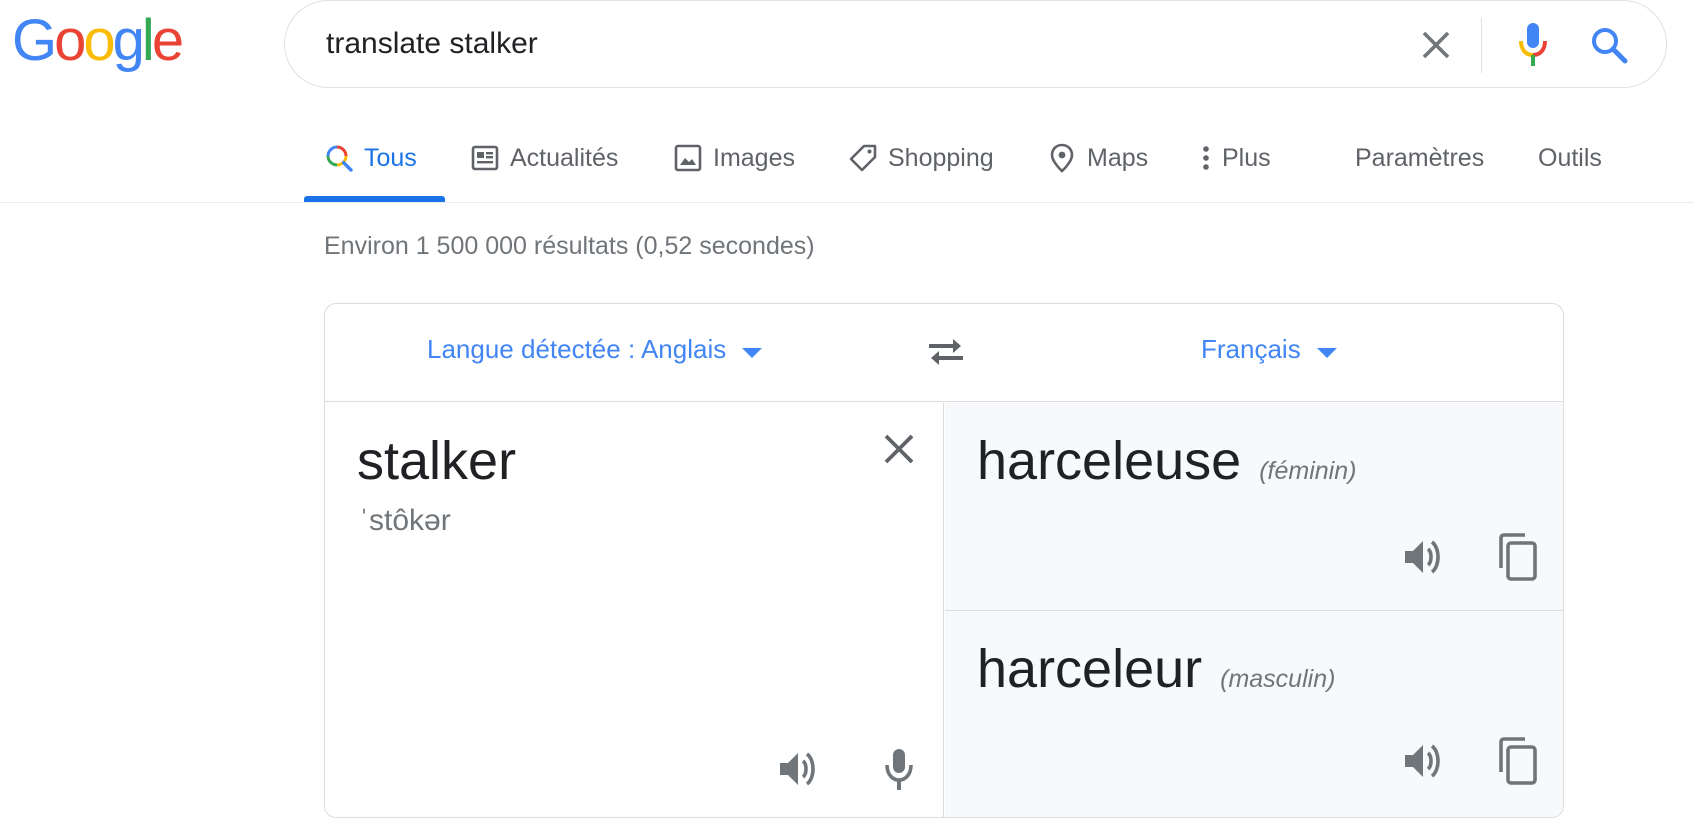 This screenshot has height=824, width=1694. I want to click on tab-images: Images, so click(734, 158).